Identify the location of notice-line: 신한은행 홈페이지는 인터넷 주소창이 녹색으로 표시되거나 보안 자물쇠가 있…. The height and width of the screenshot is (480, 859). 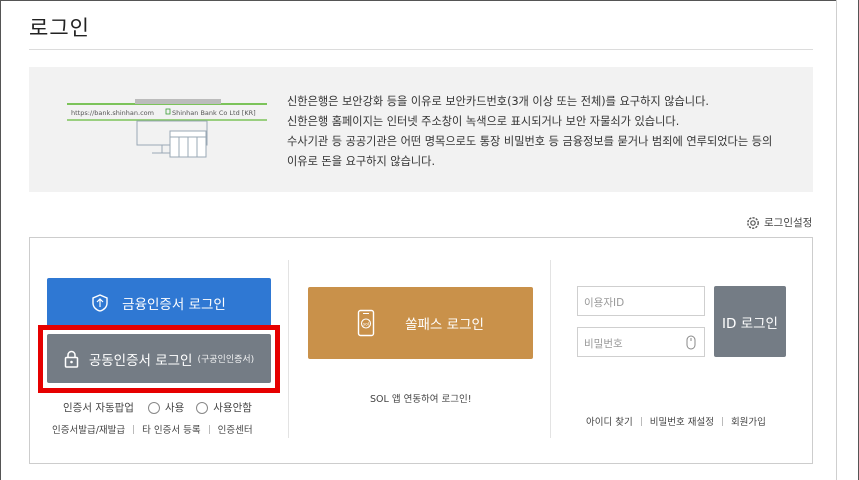
(483, 121).